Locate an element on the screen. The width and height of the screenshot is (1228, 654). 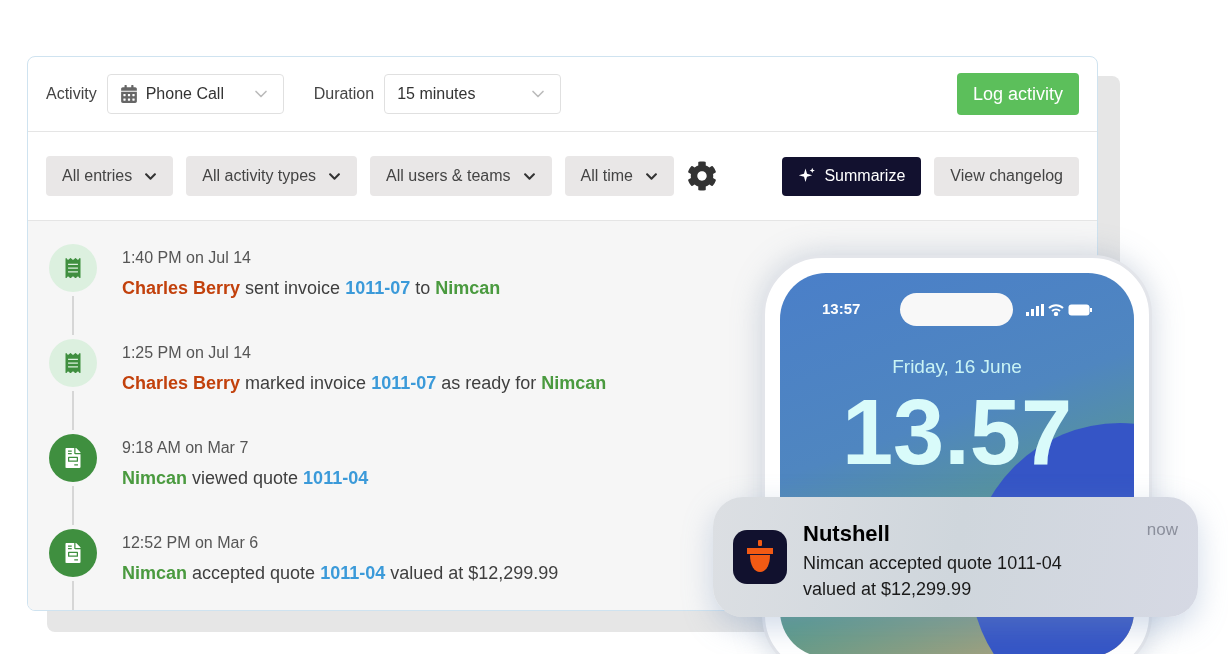
entry-time: 1:40 PM on Jul 14 is located at coordinates (187, 258).